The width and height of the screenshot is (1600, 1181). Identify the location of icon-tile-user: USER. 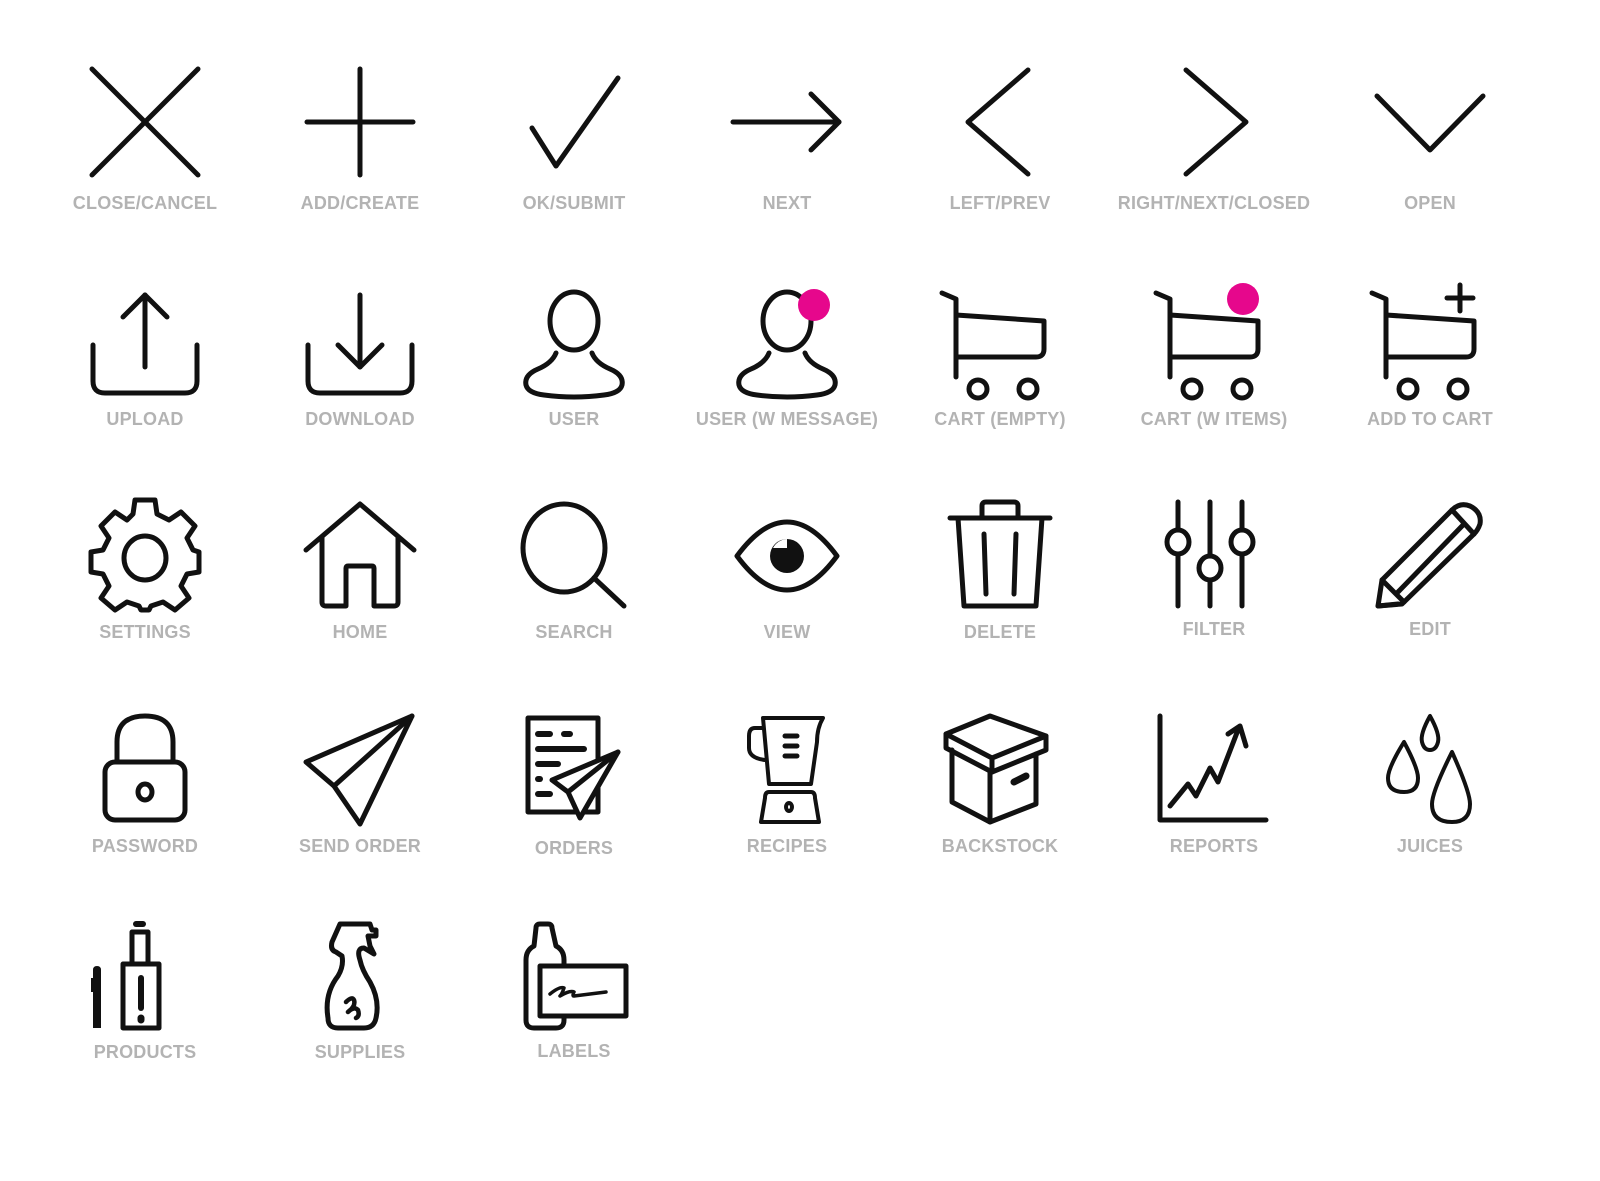
(574, 385).